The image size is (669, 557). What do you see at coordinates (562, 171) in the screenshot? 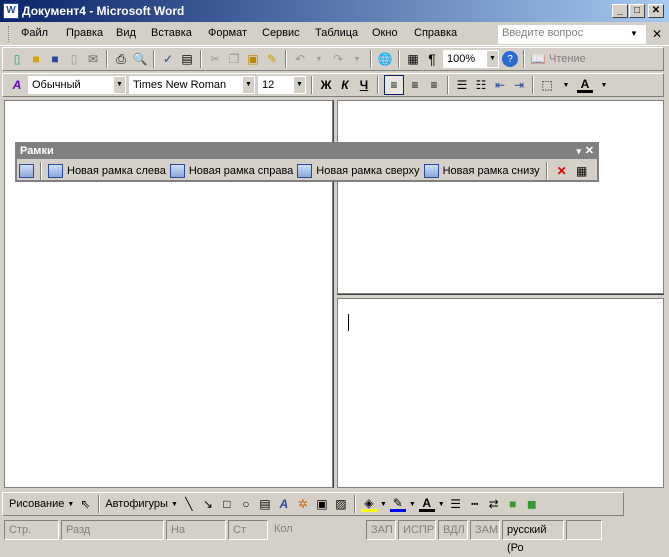
I see `delete-frame-icon: ✕` at bounding box center [562, 171].